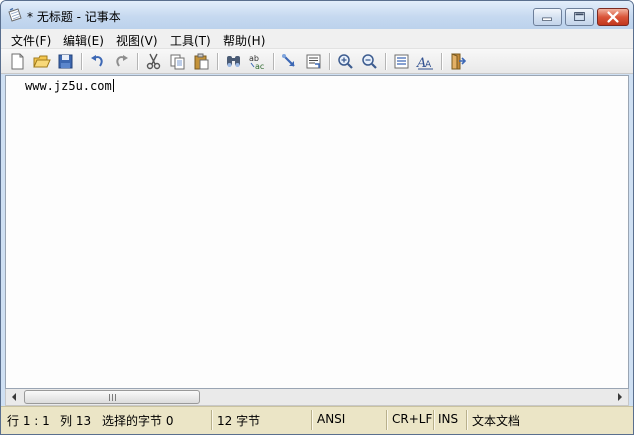 Image resolution: width=634 pixels, height=435 pixels. I want to click on scroll-right-button, so click(619, 397).